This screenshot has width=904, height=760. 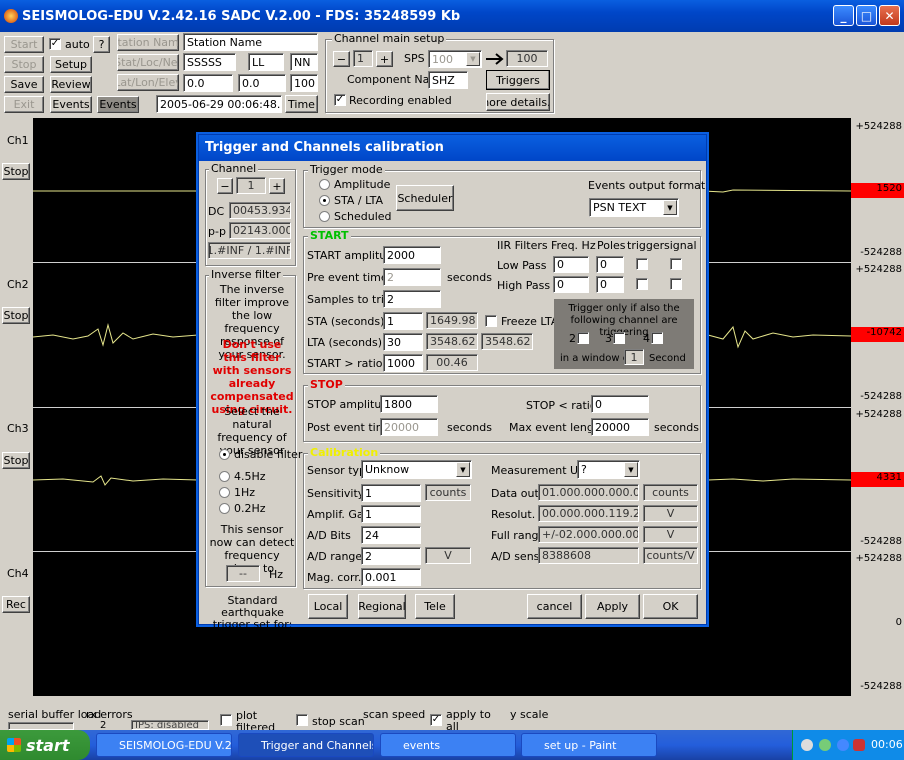 What do you see at coordinates (148, 82) in the screenshot?
I see `lat-lon-elev-button: Lat/Lon/Elev` at bounding box center [148, 82].